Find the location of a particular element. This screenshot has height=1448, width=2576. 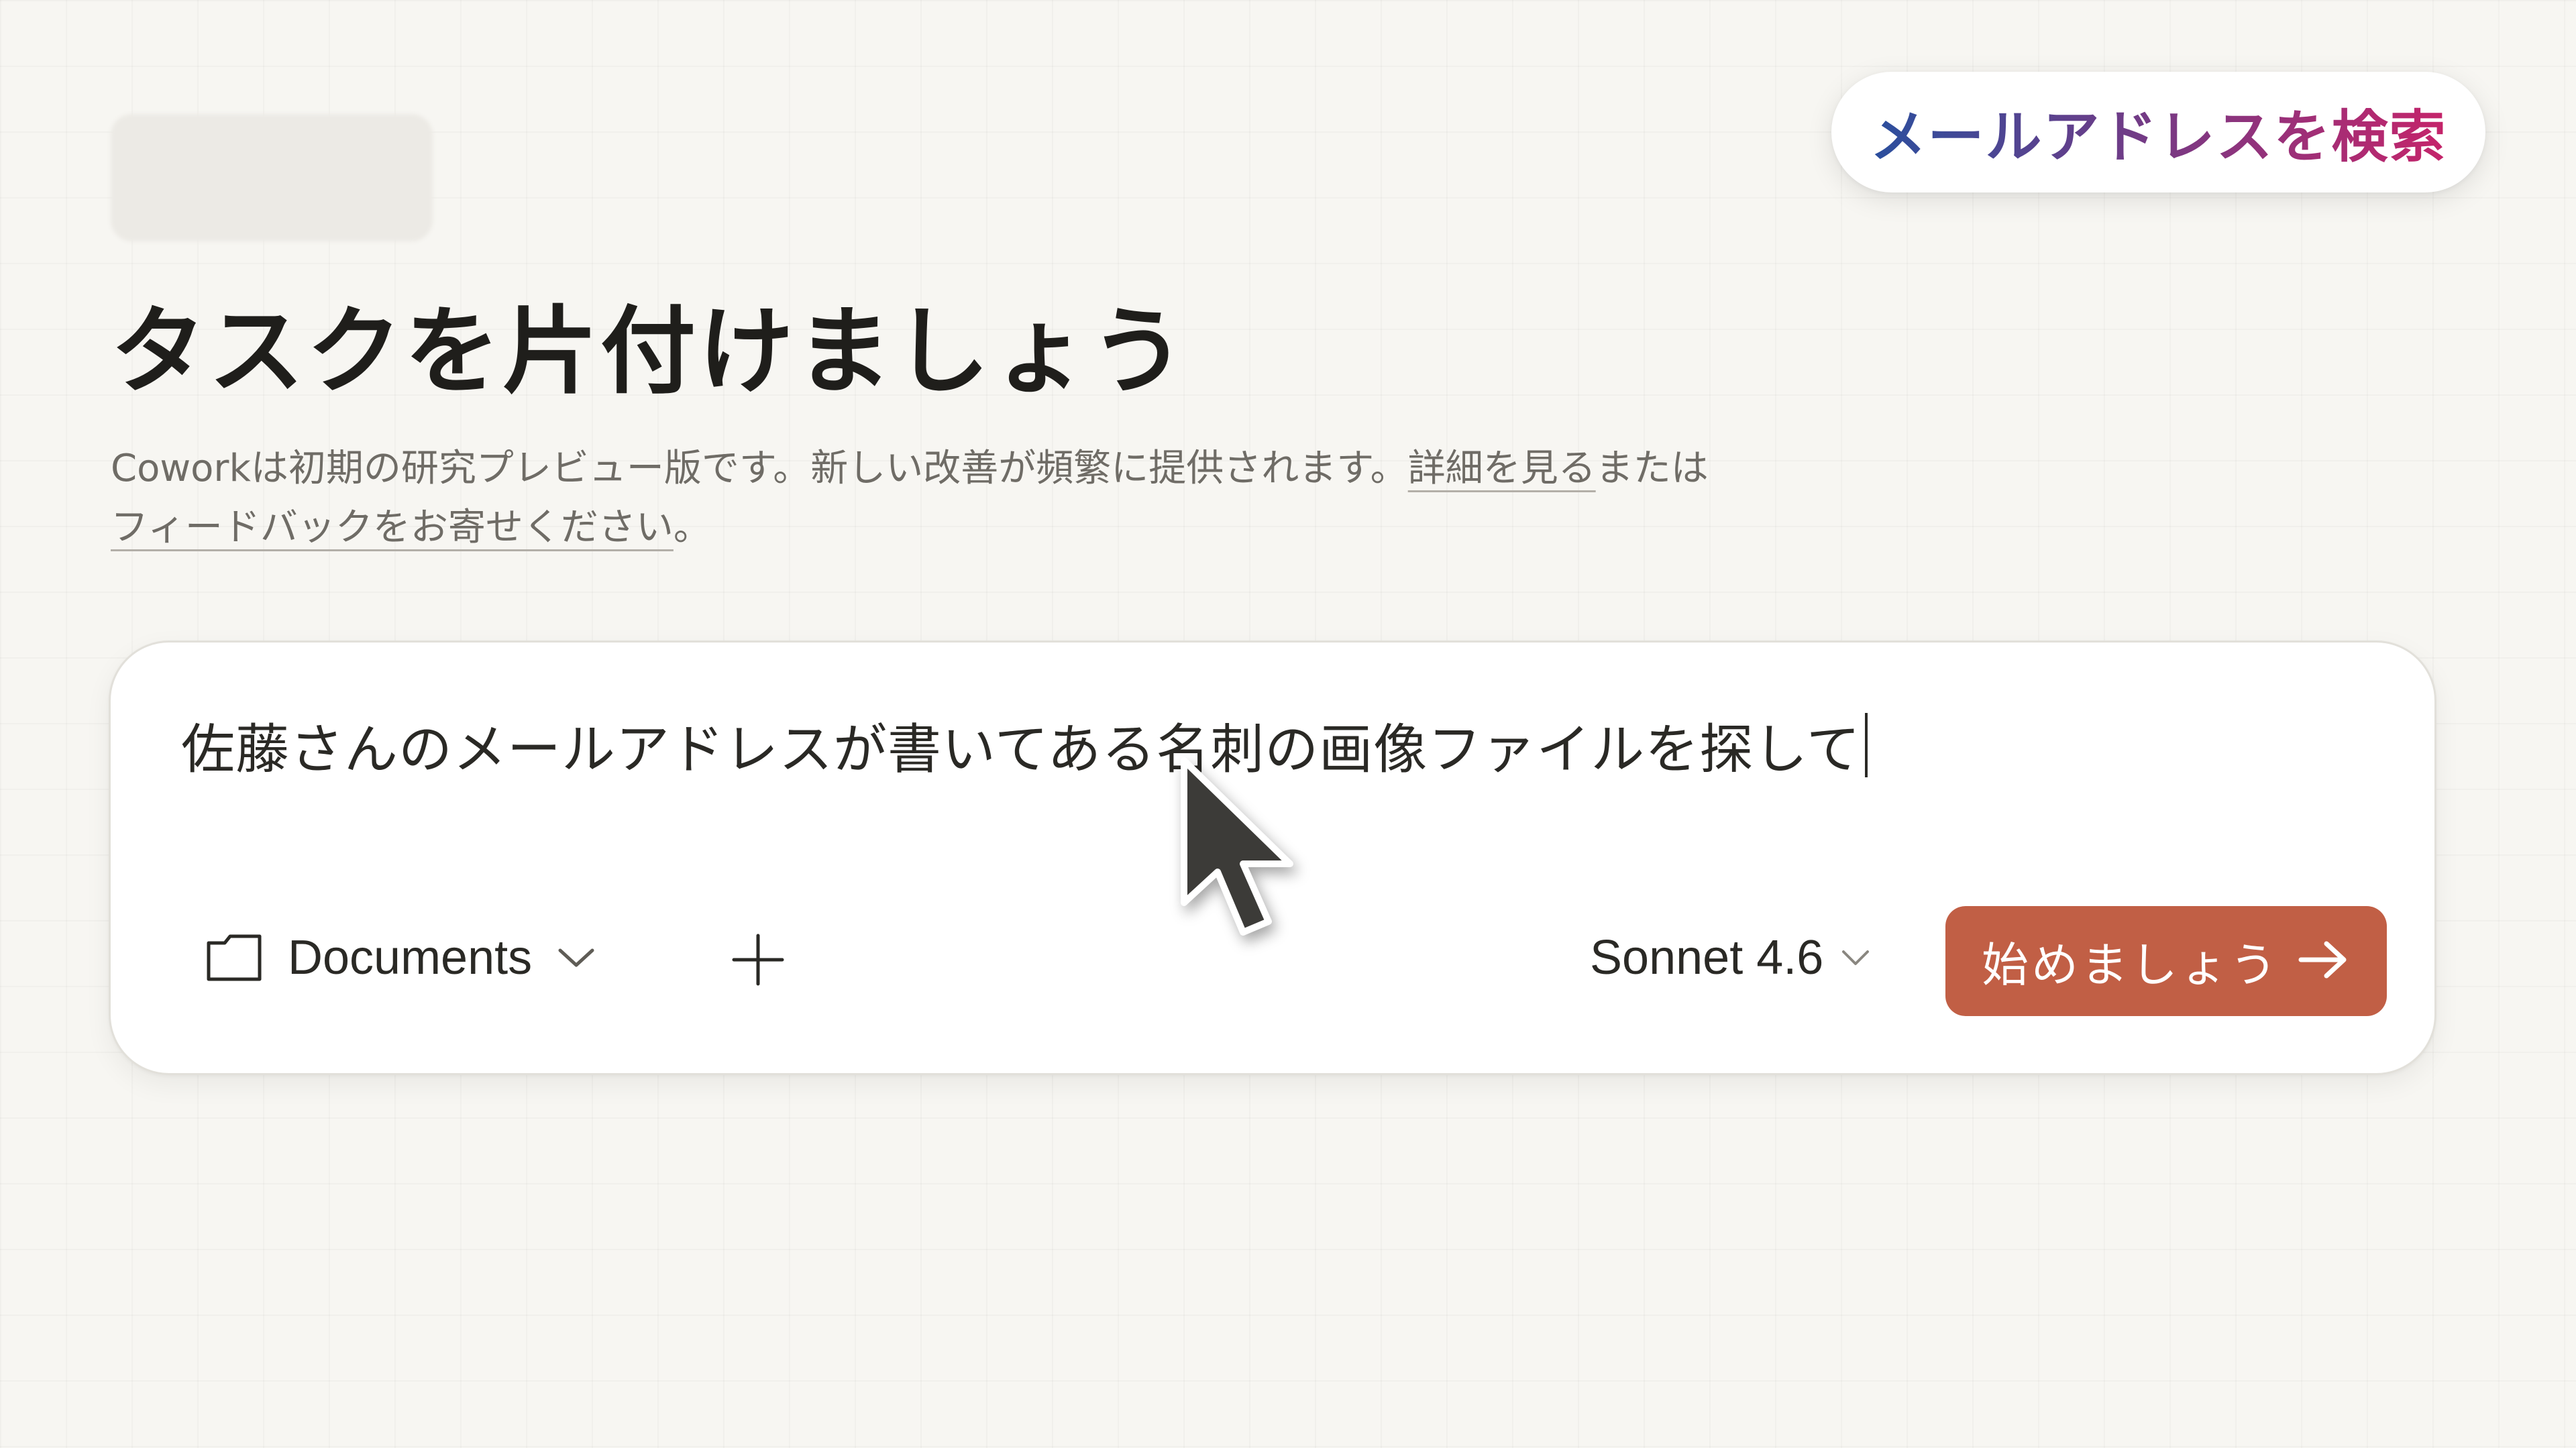

start-button: 始めましょう is located at coordinates (2166, 961).